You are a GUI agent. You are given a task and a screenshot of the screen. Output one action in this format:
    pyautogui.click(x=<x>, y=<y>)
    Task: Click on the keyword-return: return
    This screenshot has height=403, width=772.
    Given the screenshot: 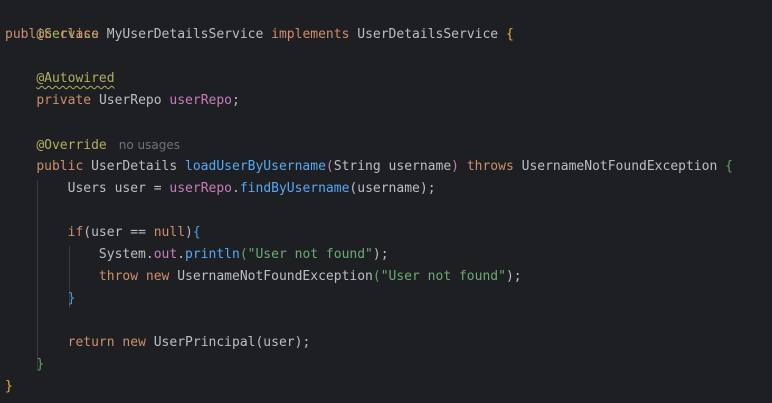 What is the action you would take?
    pyautogui.click(x=91, y=342)
    